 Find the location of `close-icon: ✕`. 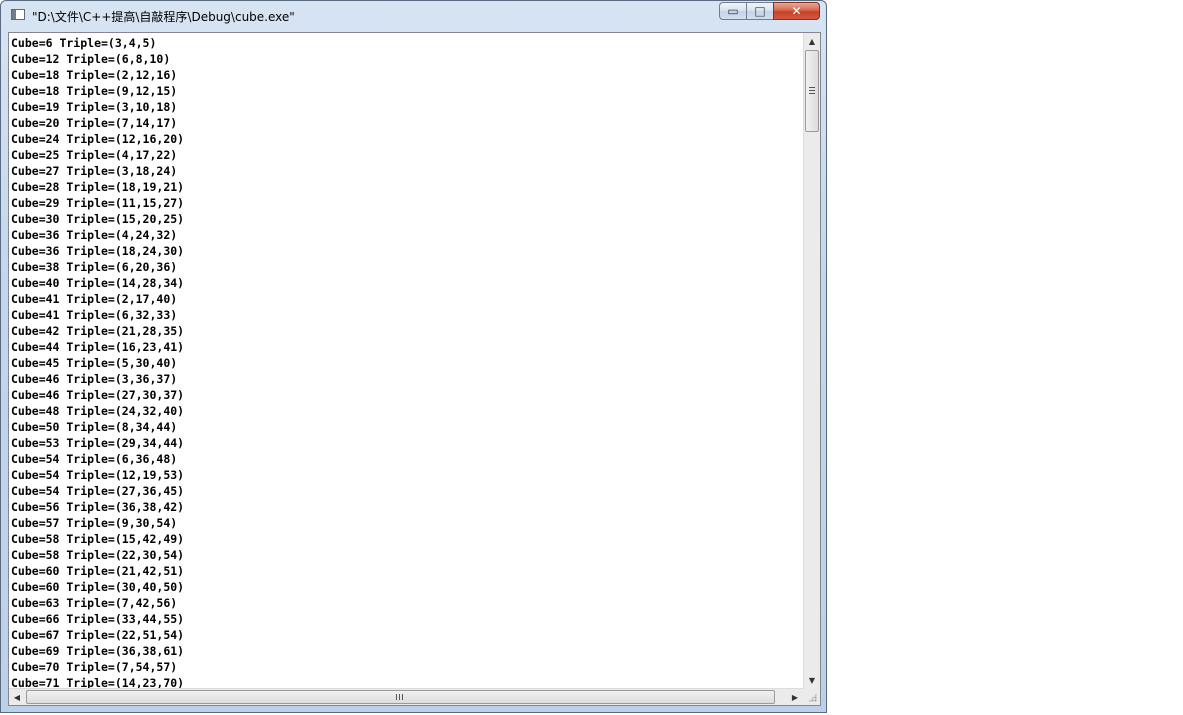

close-icon: ✕ is located at coordinates (796, 11).